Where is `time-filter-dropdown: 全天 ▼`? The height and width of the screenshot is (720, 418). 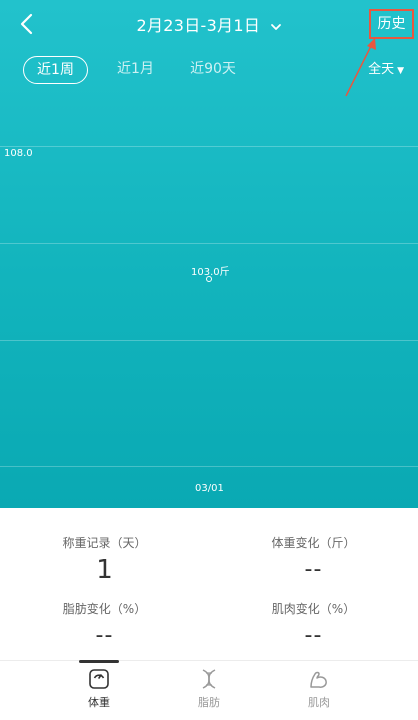
time-filter-dropdown: 全天 ▼ is located at coordinates (386, 70).